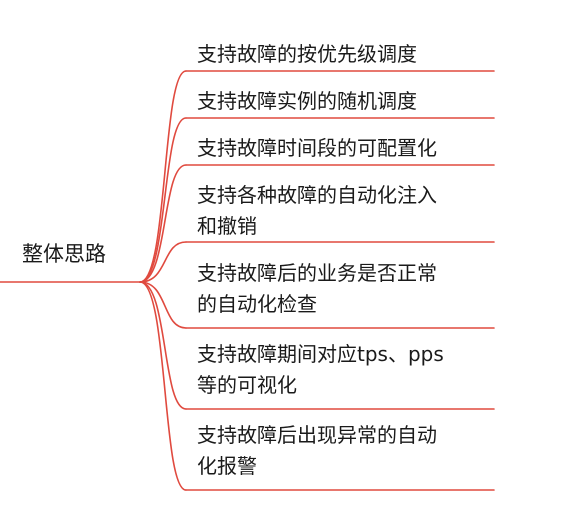 This screenshot has width=572, height=518. What do you see at coordinates (317, 273) in the screenshot?
I see `branch-5-line-1: 支持故障后的业务是否正常` at bounding box center [317, 273].